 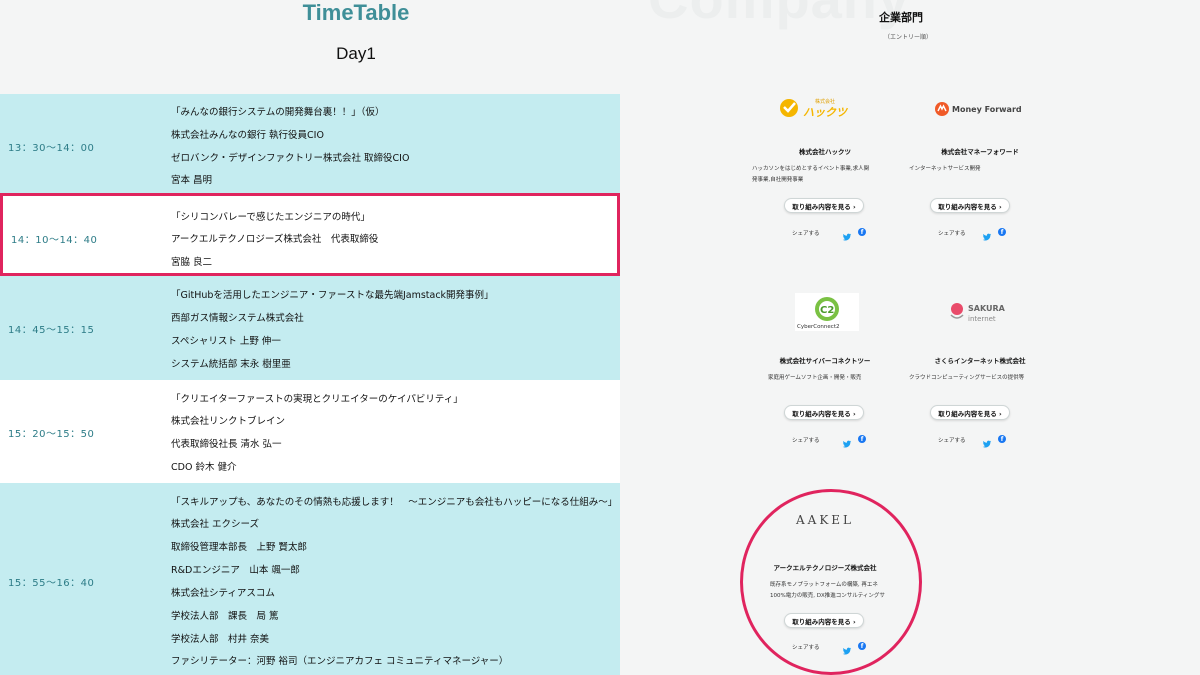 What do you see at coordinates (831, 582) in the screenshot?
I see `highlight-circle` at bounding box center [831, 582].